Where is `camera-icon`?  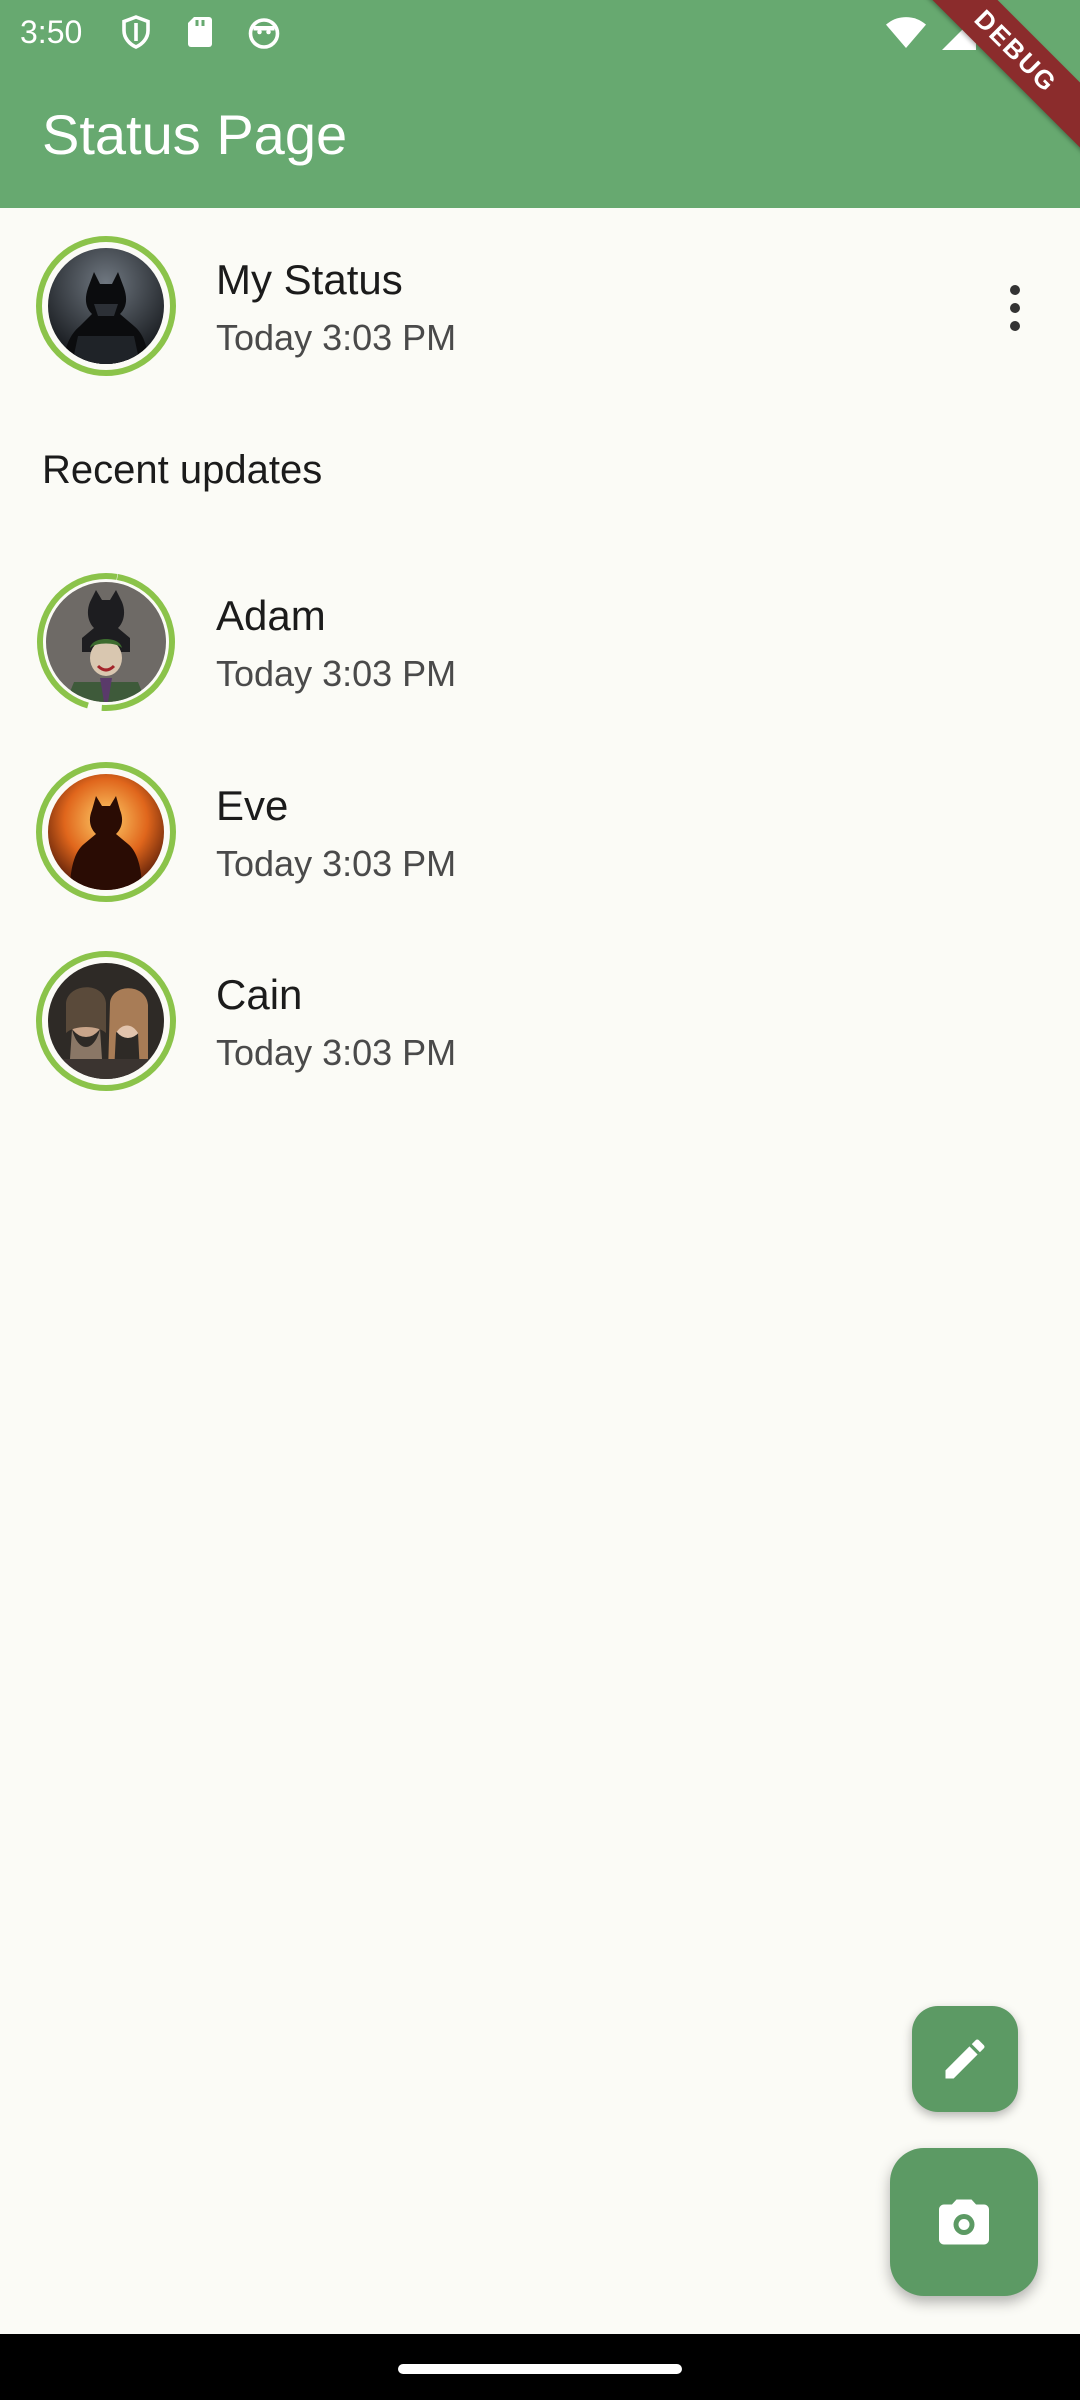
camera-icon is located at coordinates (964, 2222).